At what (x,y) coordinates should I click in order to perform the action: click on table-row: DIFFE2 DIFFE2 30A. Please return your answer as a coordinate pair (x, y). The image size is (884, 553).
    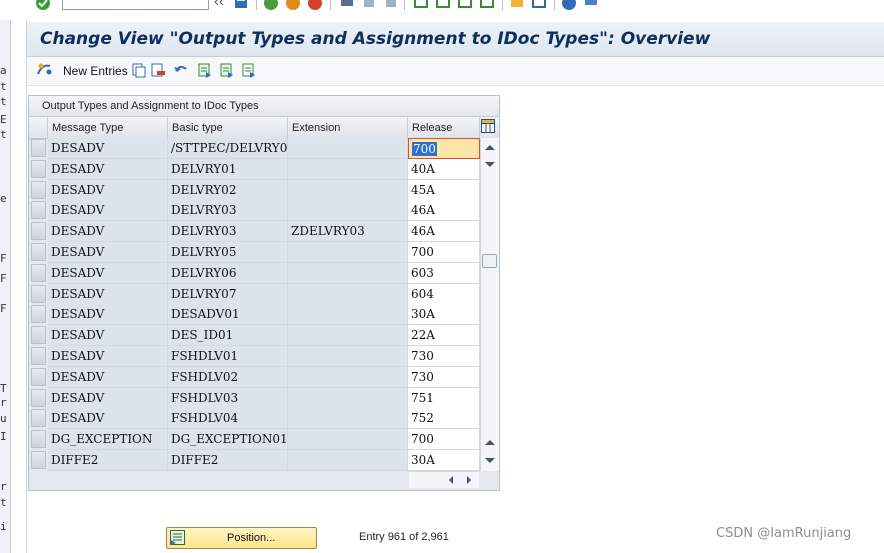
    Looking at the image, I should click on (254, 460).